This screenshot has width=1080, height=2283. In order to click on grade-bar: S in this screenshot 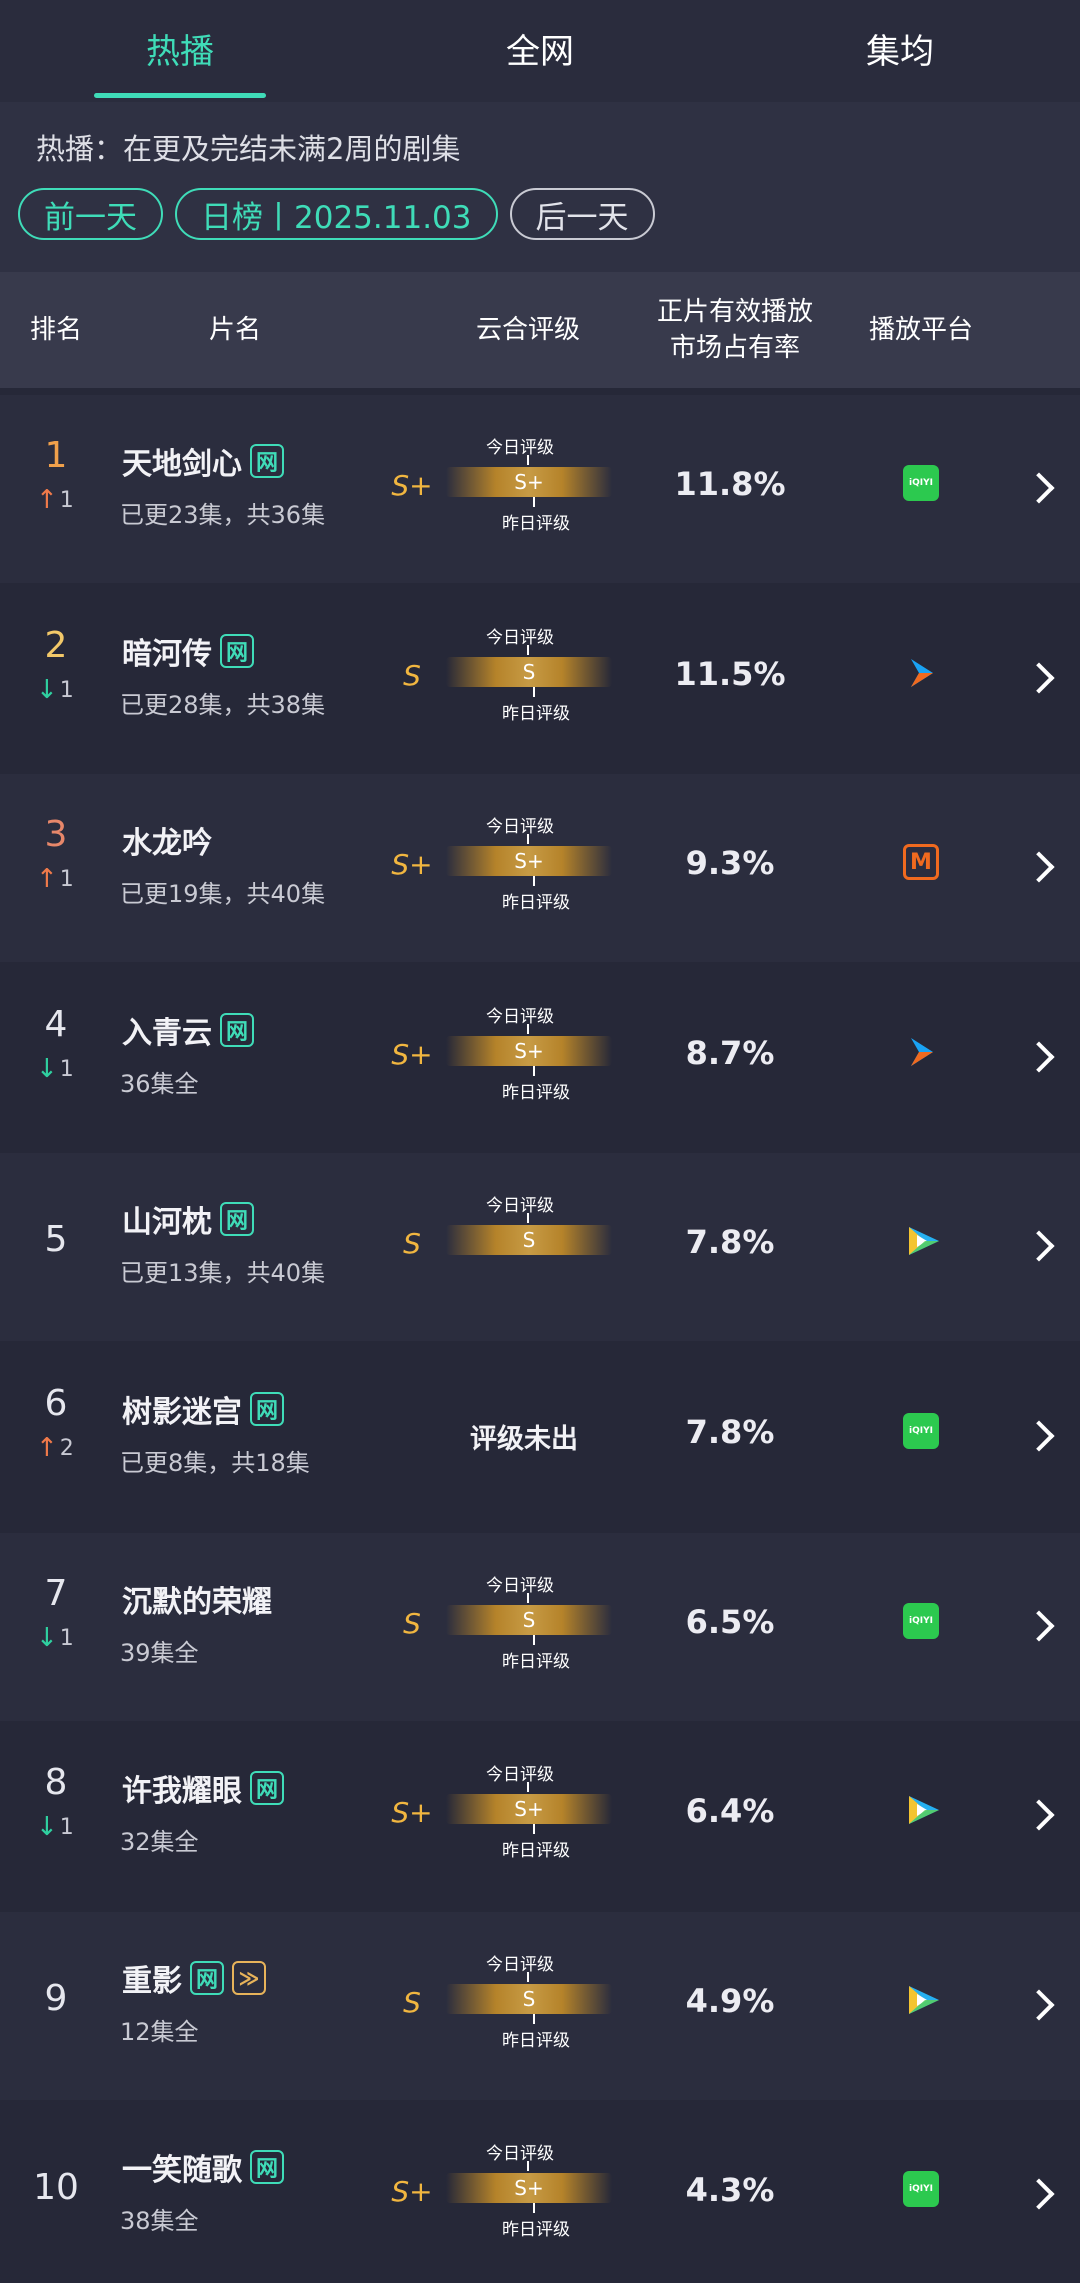, I will do `click(529, 1240)`.